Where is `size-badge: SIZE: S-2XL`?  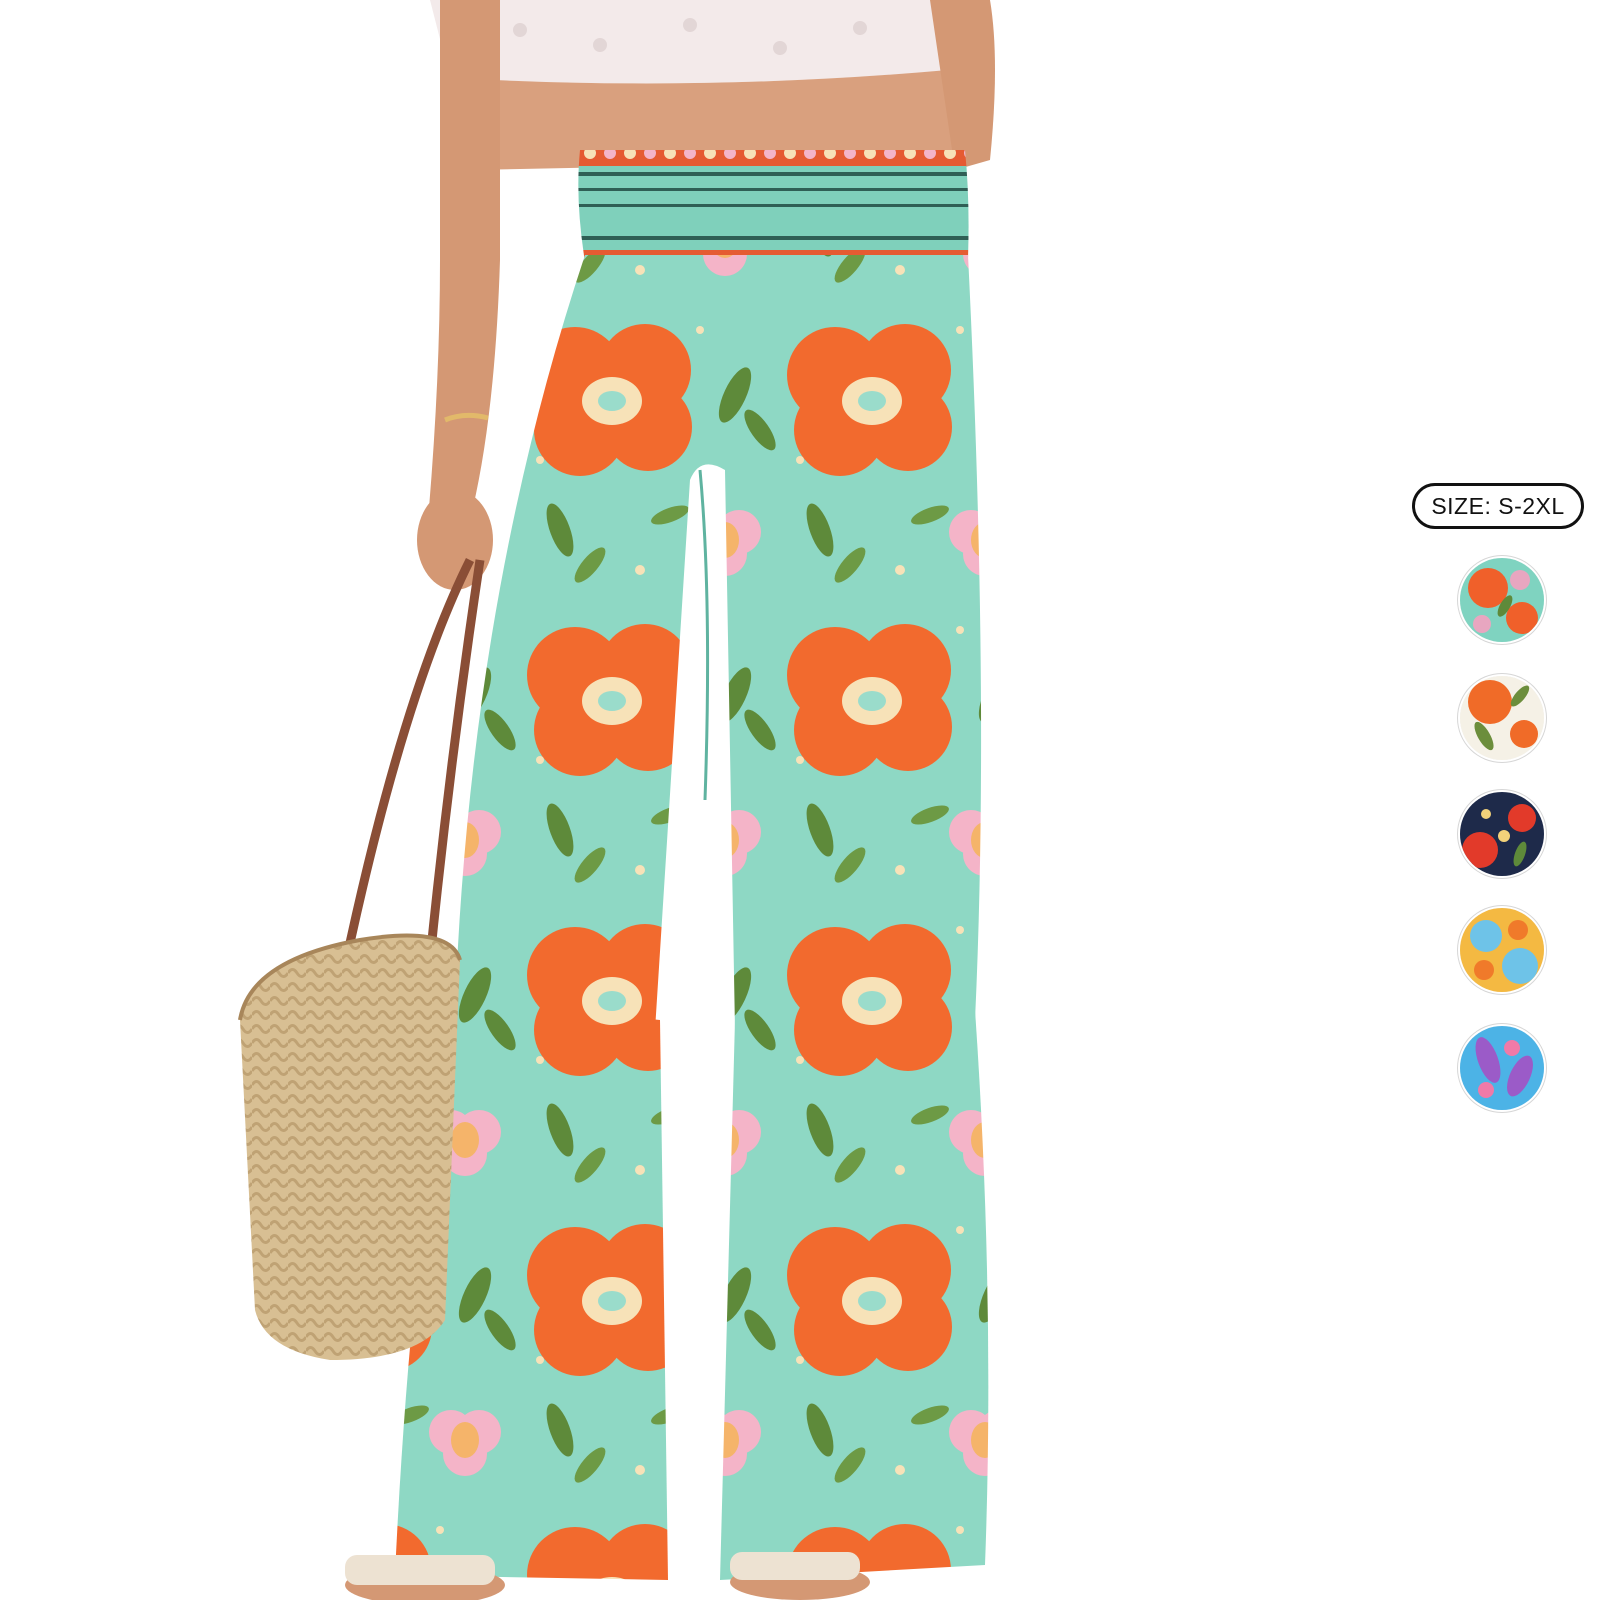
size-badge: SIZE: S-2XL is located at coordinates (1498, 506).